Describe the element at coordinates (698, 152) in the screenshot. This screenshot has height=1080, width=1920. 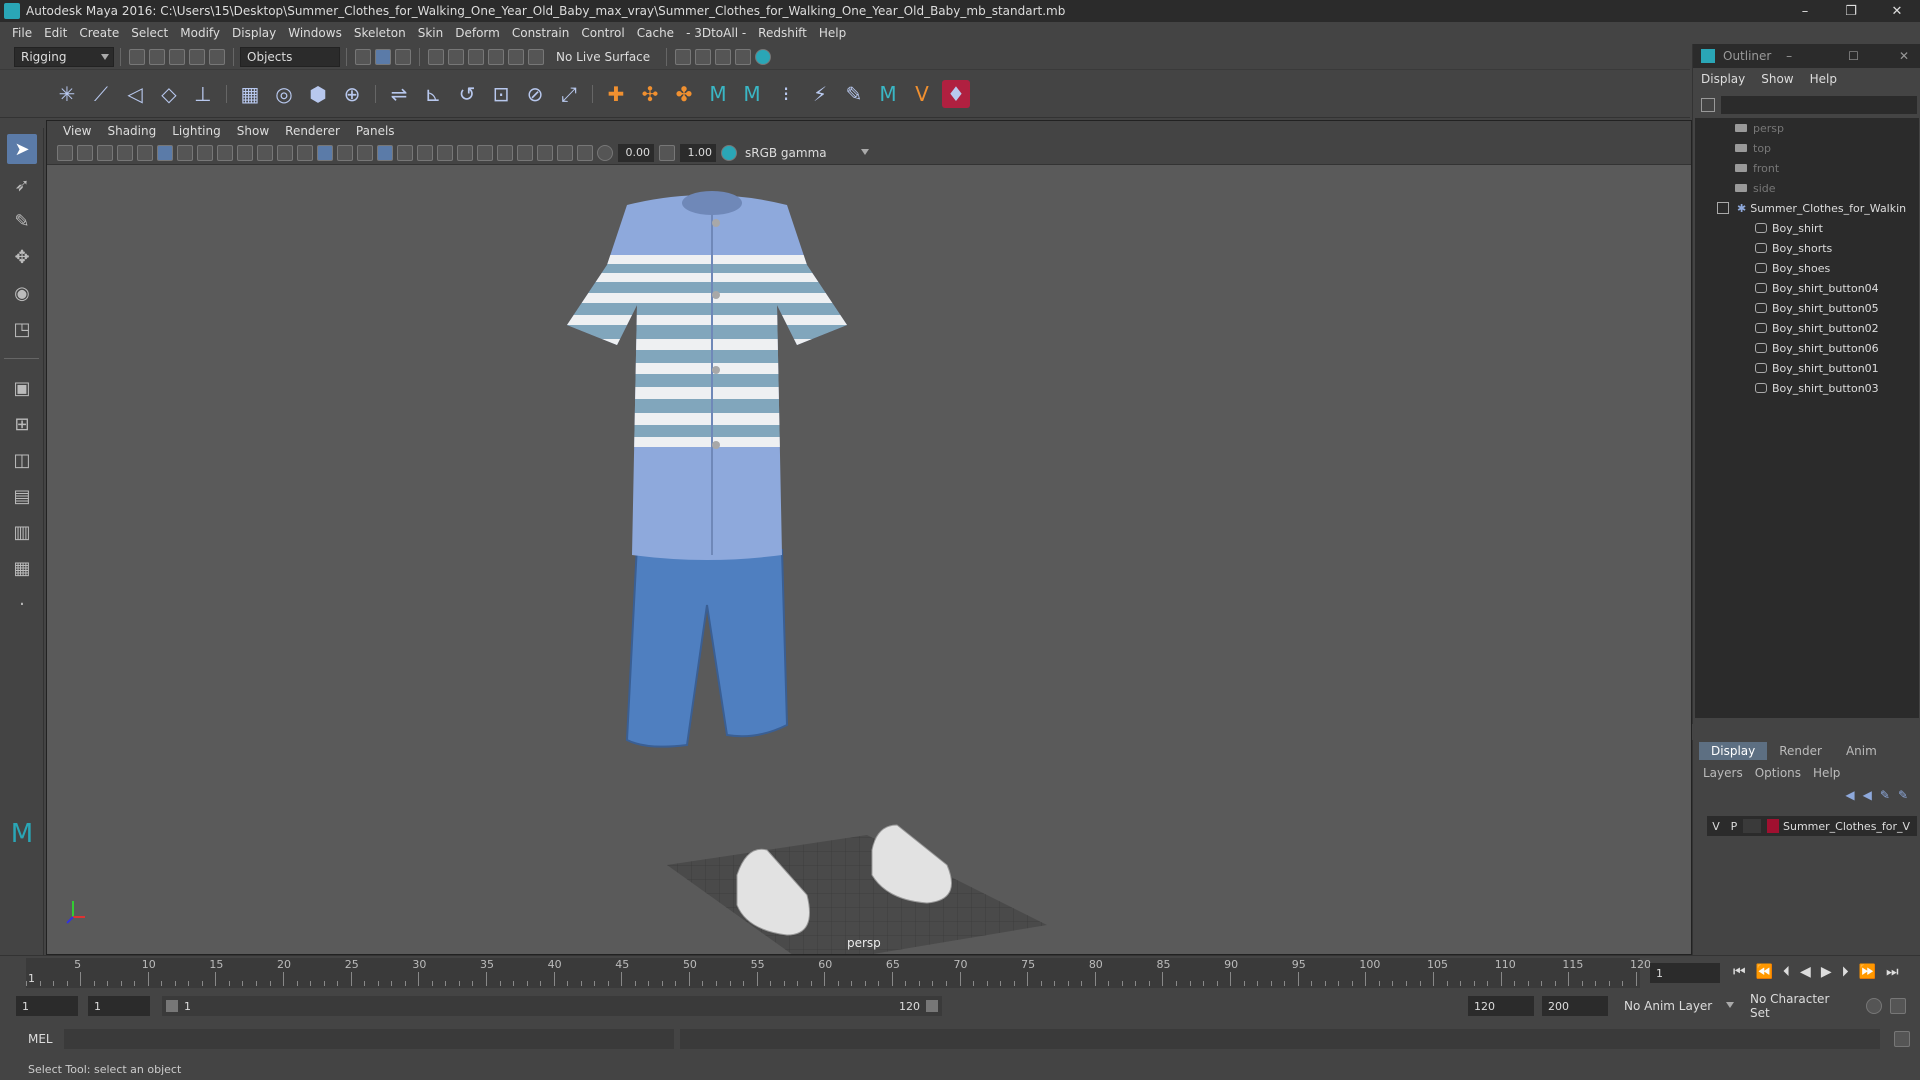
I see `gamma-field: 1.00` at that location.